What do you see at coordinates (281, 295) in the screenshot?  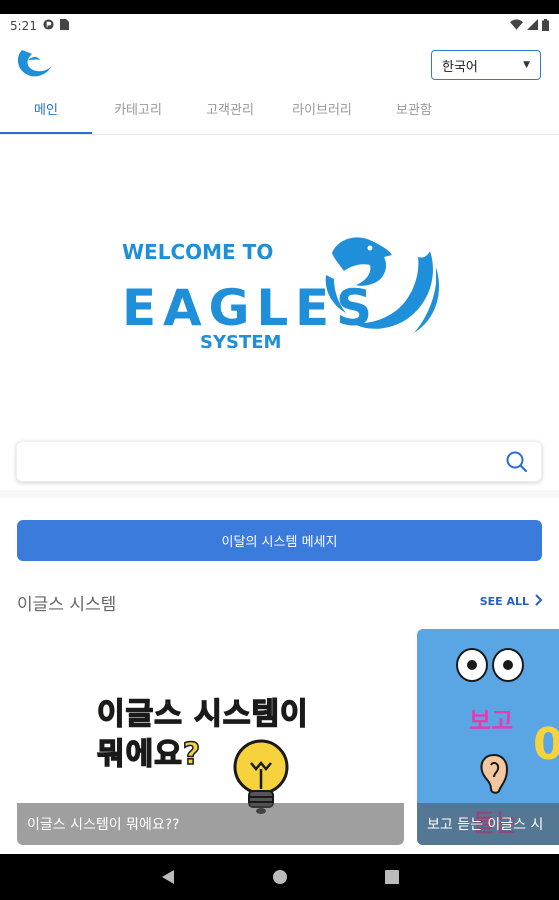 I see `eagles-system-logo: WELCOME TO EAGLES SYSTEM` at bounding box center [281, 295].